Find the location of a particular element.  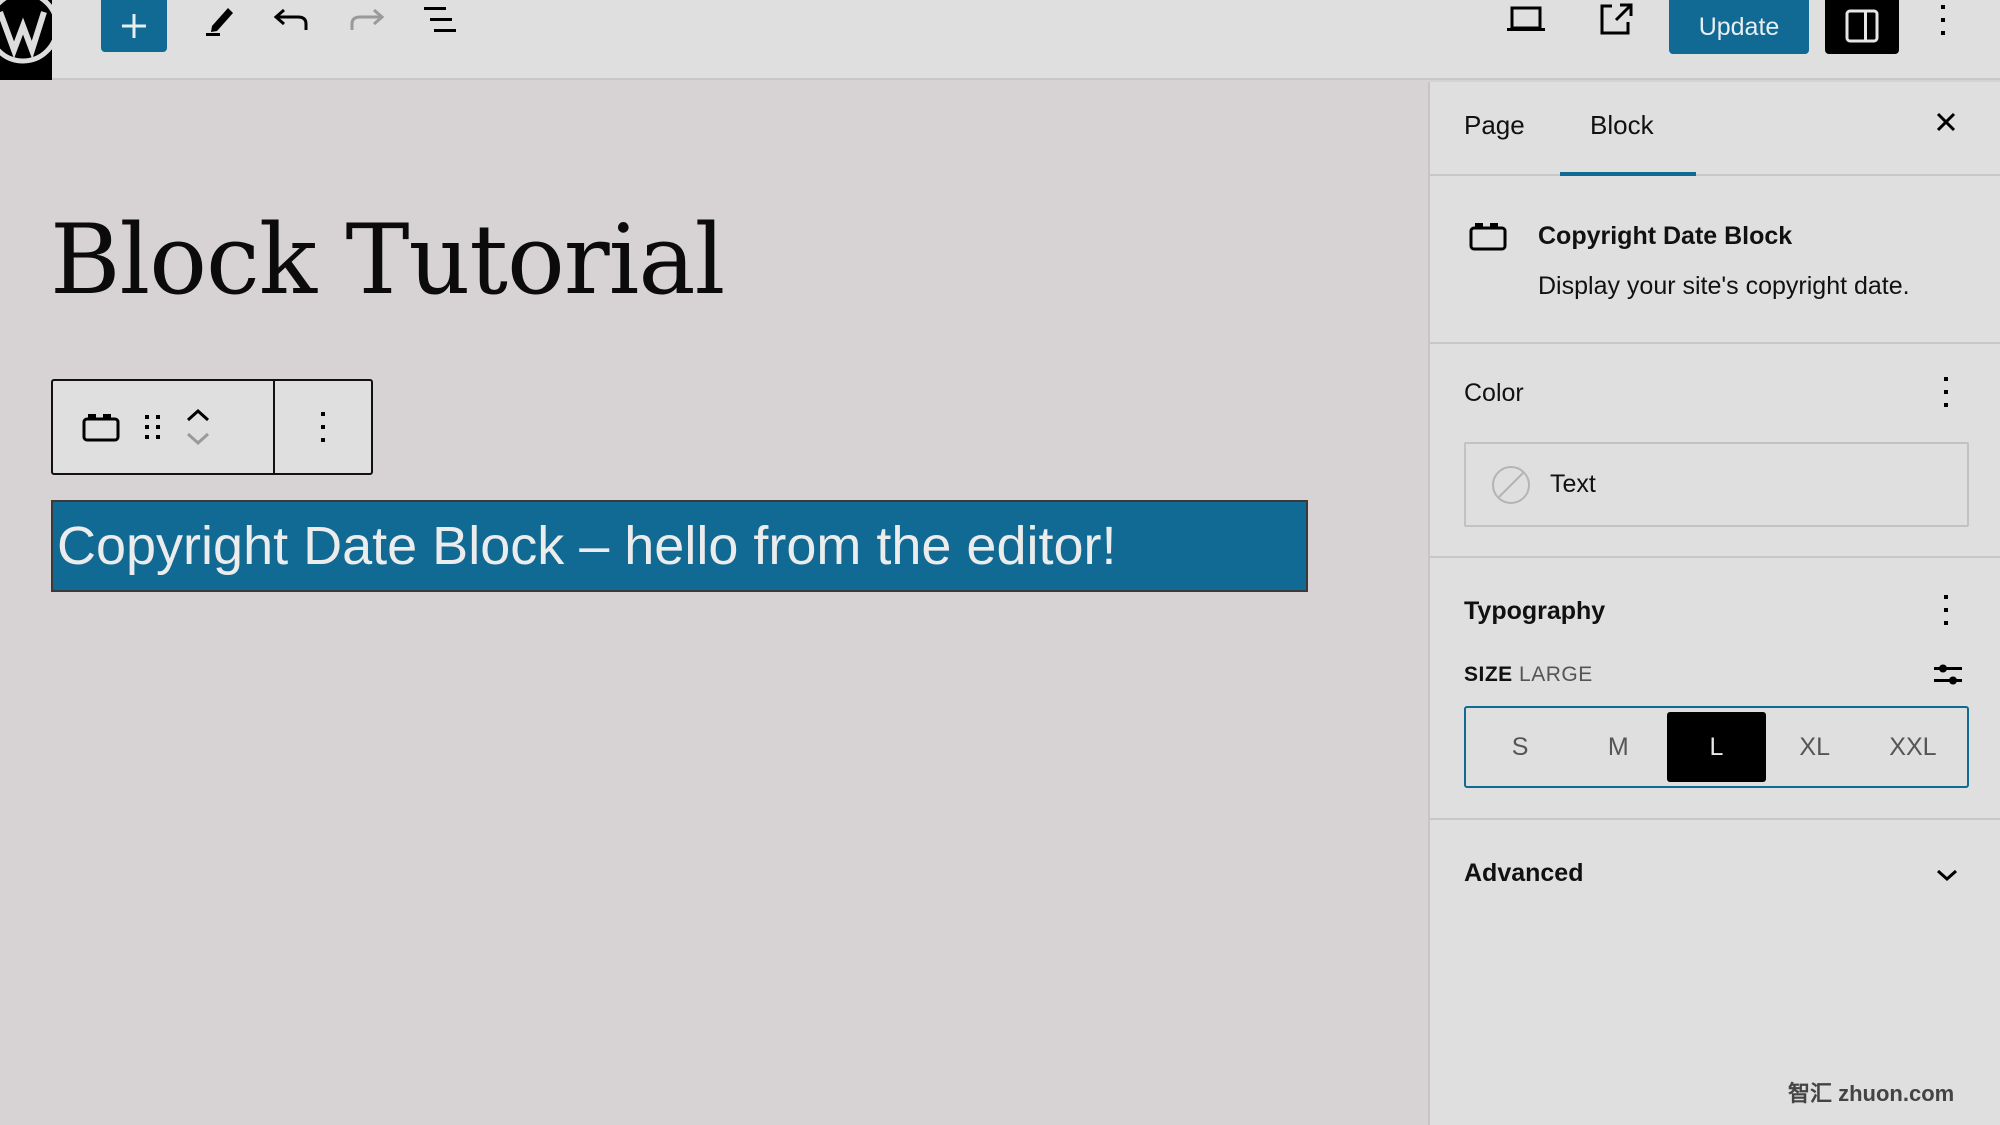

block-mover is located at coordinates (198, 427).